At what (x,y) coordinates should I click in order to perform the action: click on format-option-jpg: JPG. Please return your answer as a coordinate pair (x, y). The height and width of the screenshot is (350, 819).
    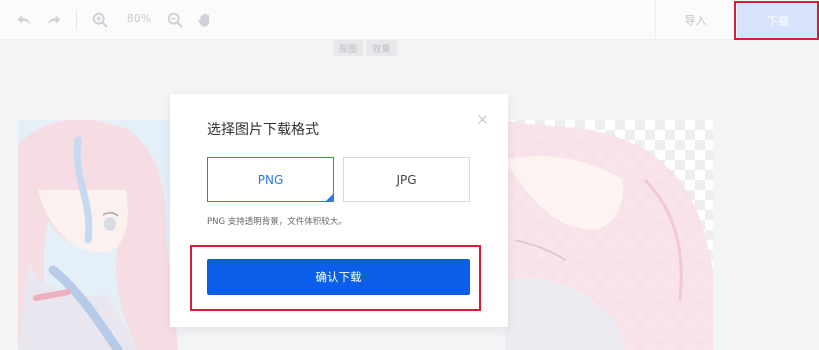
    Looking at the image, I should click on (406, 179).